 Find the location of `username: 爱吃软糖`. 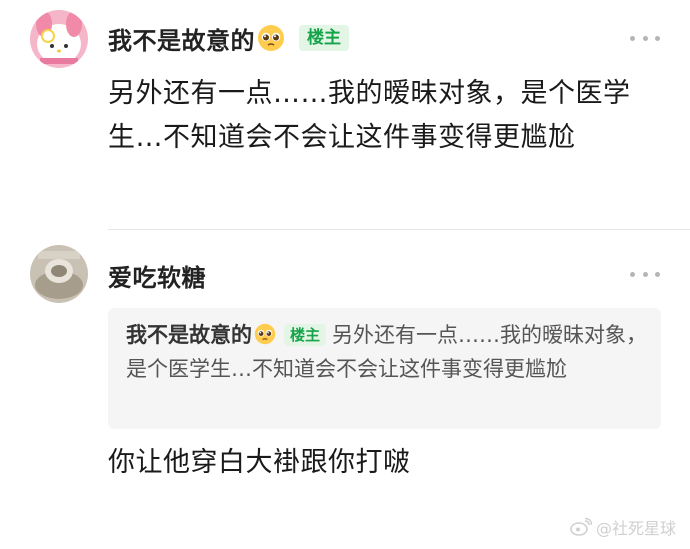

username: 爱吃软糖 is located at coordinates (157, 275).